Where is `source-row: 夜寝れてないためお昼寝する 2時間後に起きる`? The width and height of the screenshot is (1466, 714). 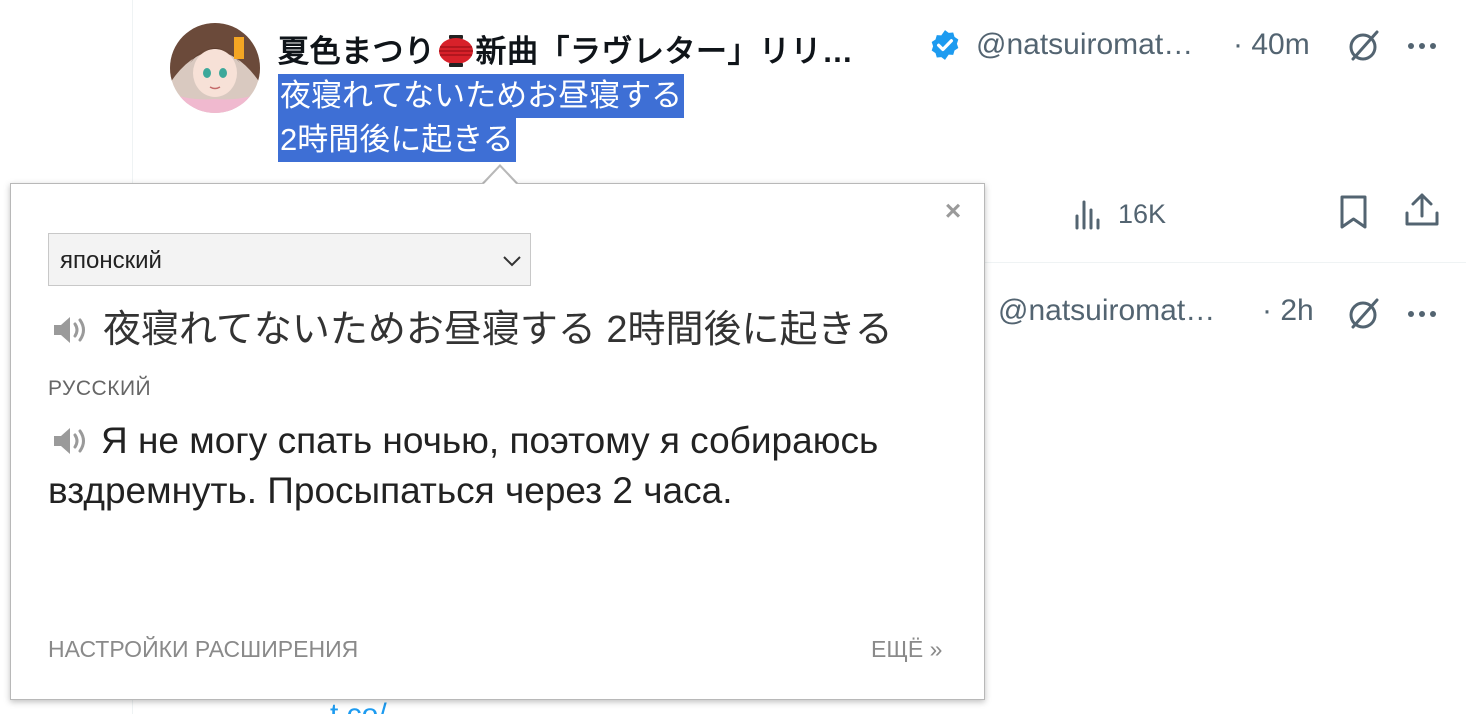 source-row: 夜寝れてないためお昼寝する 2時間後に起きる is located at coordinates (508, 330).